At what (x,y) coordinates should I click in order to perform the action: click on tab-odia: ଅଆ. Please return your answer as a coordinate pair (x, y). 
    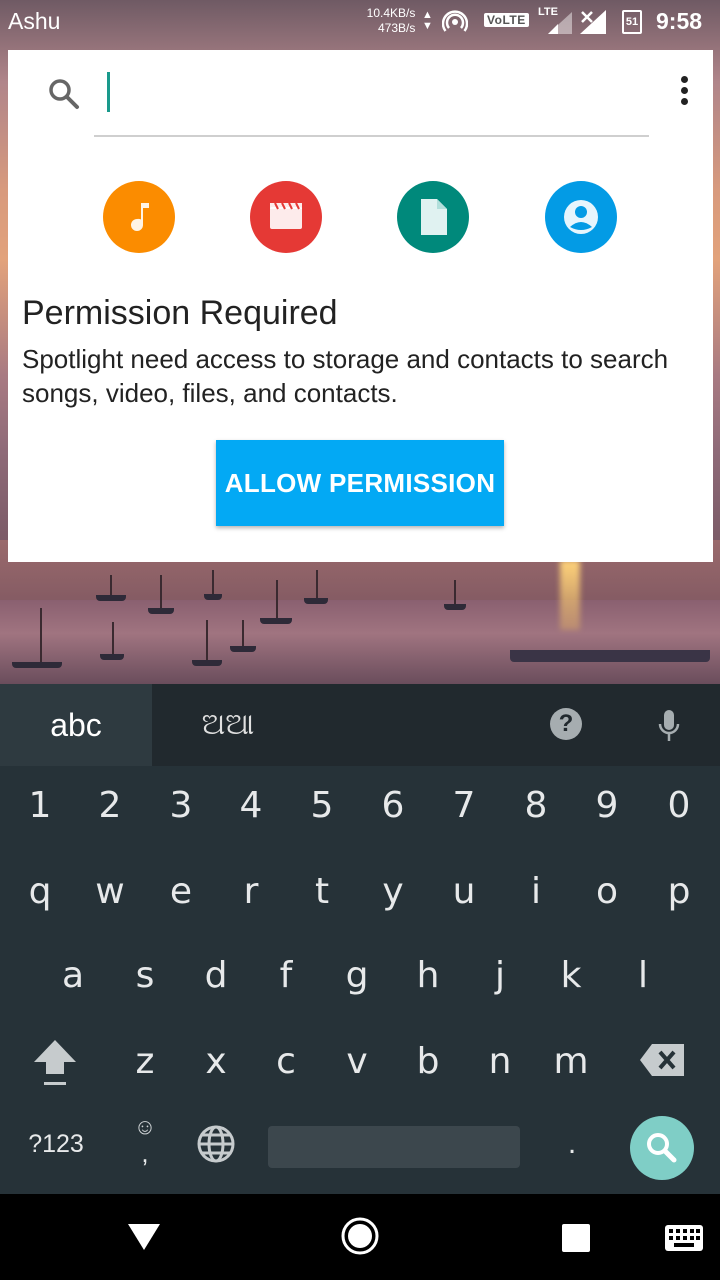
    Looking at the image, I should click on (228, 725).